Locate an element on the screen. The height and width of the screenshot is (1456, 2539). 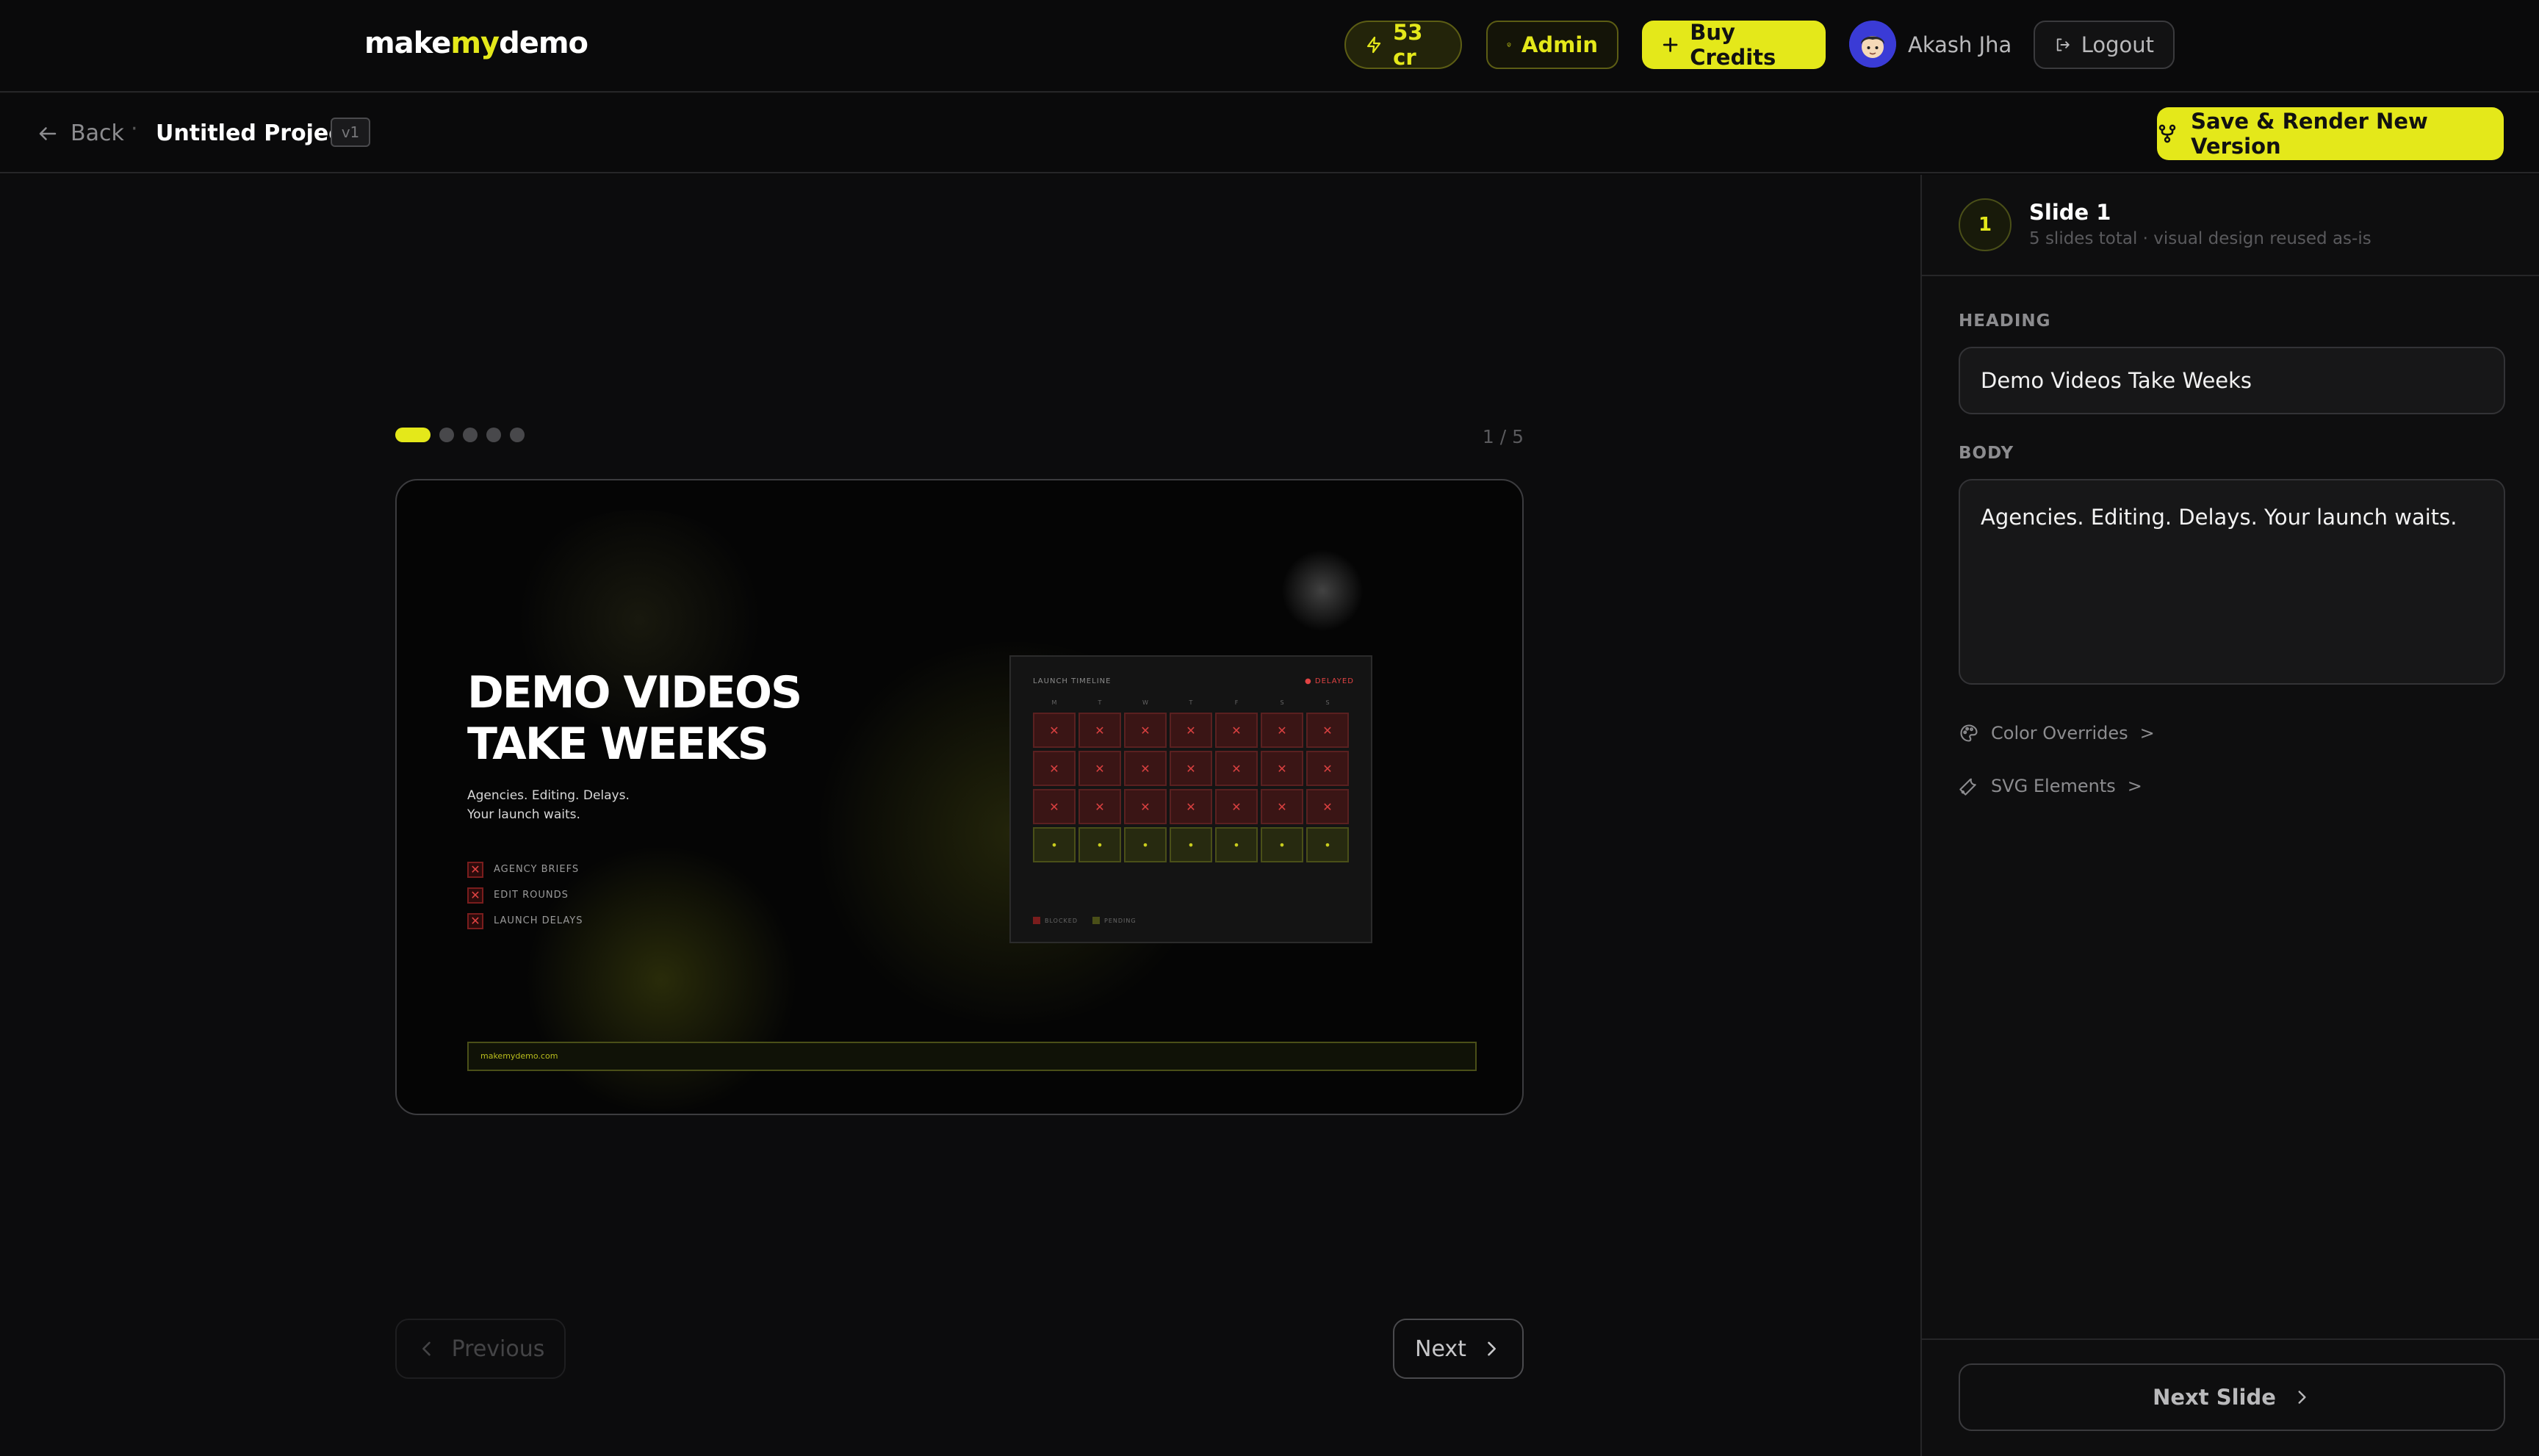
chevron-left-icon is located at coordinates (426, 1348).